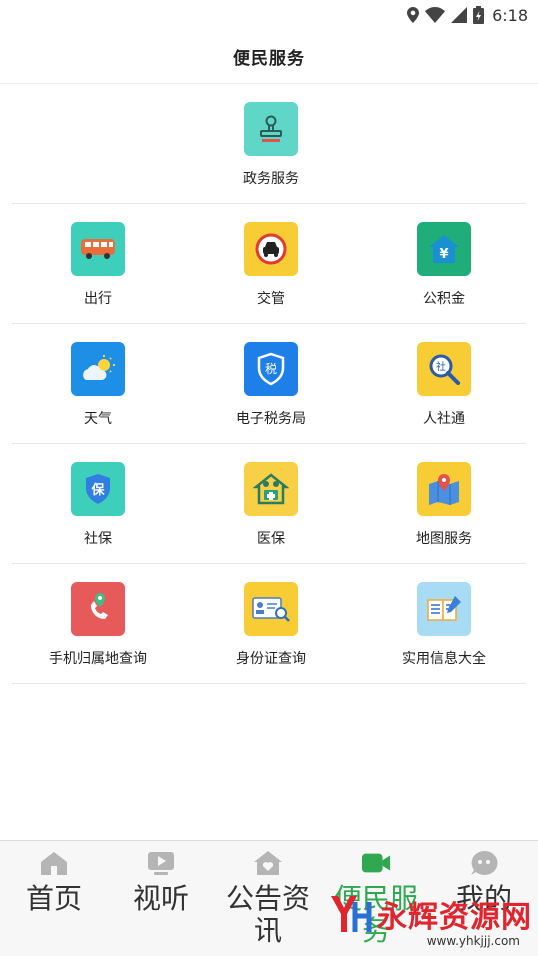 The image size is (538, 956). Describe the element at coordinates (441, 366) in the screenshot. I see `svg-text: 社` at that location.